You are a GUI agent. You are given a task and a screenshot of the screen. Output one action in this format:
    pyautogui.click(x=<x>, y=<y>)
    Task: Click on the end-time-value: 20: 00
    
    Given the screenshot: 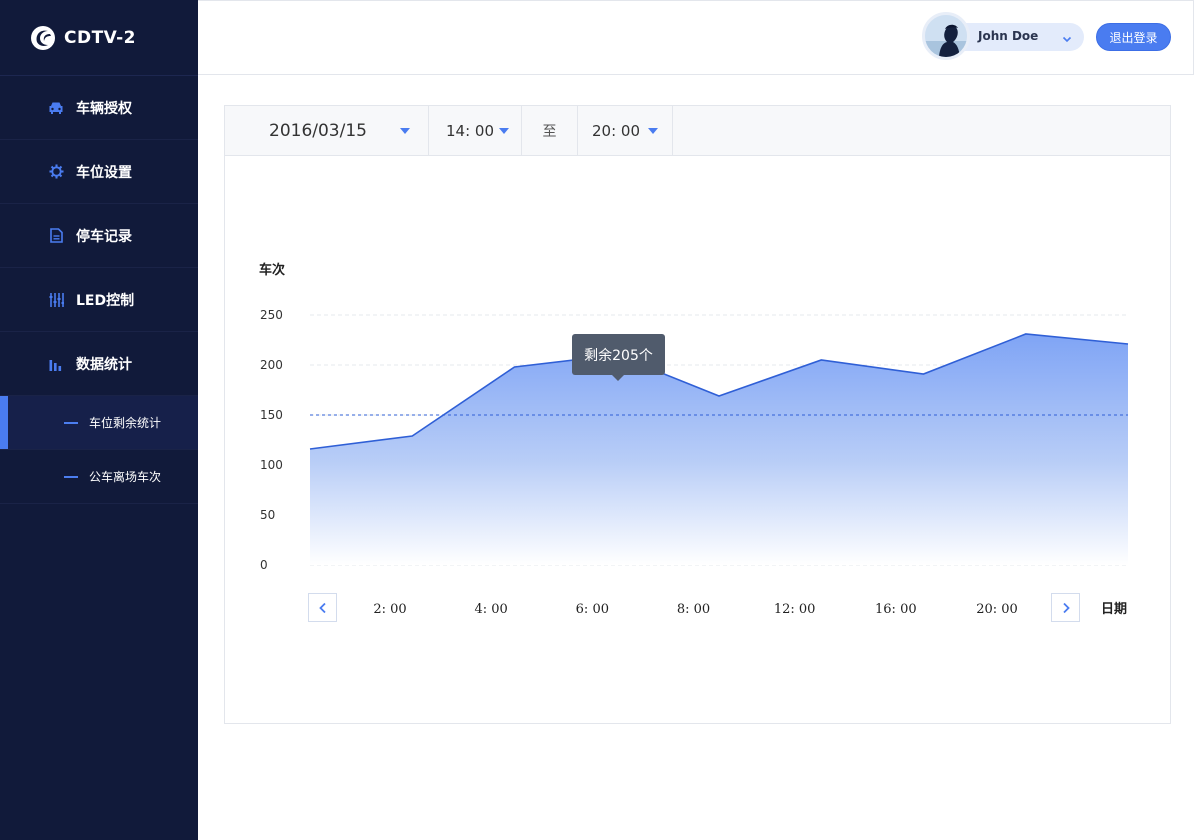 What is the action you would take?
    pyautogui.click(x=616, y=130)
    